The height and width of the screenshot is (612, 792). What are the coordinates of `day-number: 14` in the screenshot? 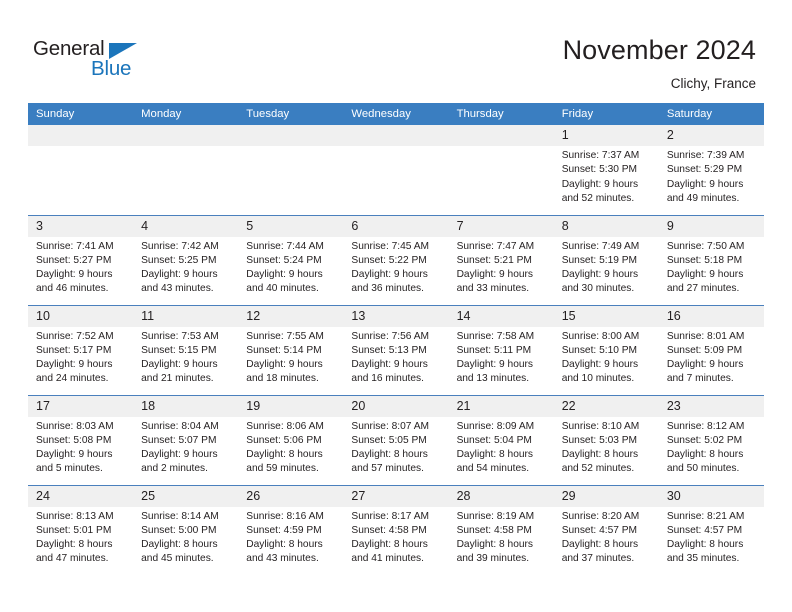 It's located at (501, 316).